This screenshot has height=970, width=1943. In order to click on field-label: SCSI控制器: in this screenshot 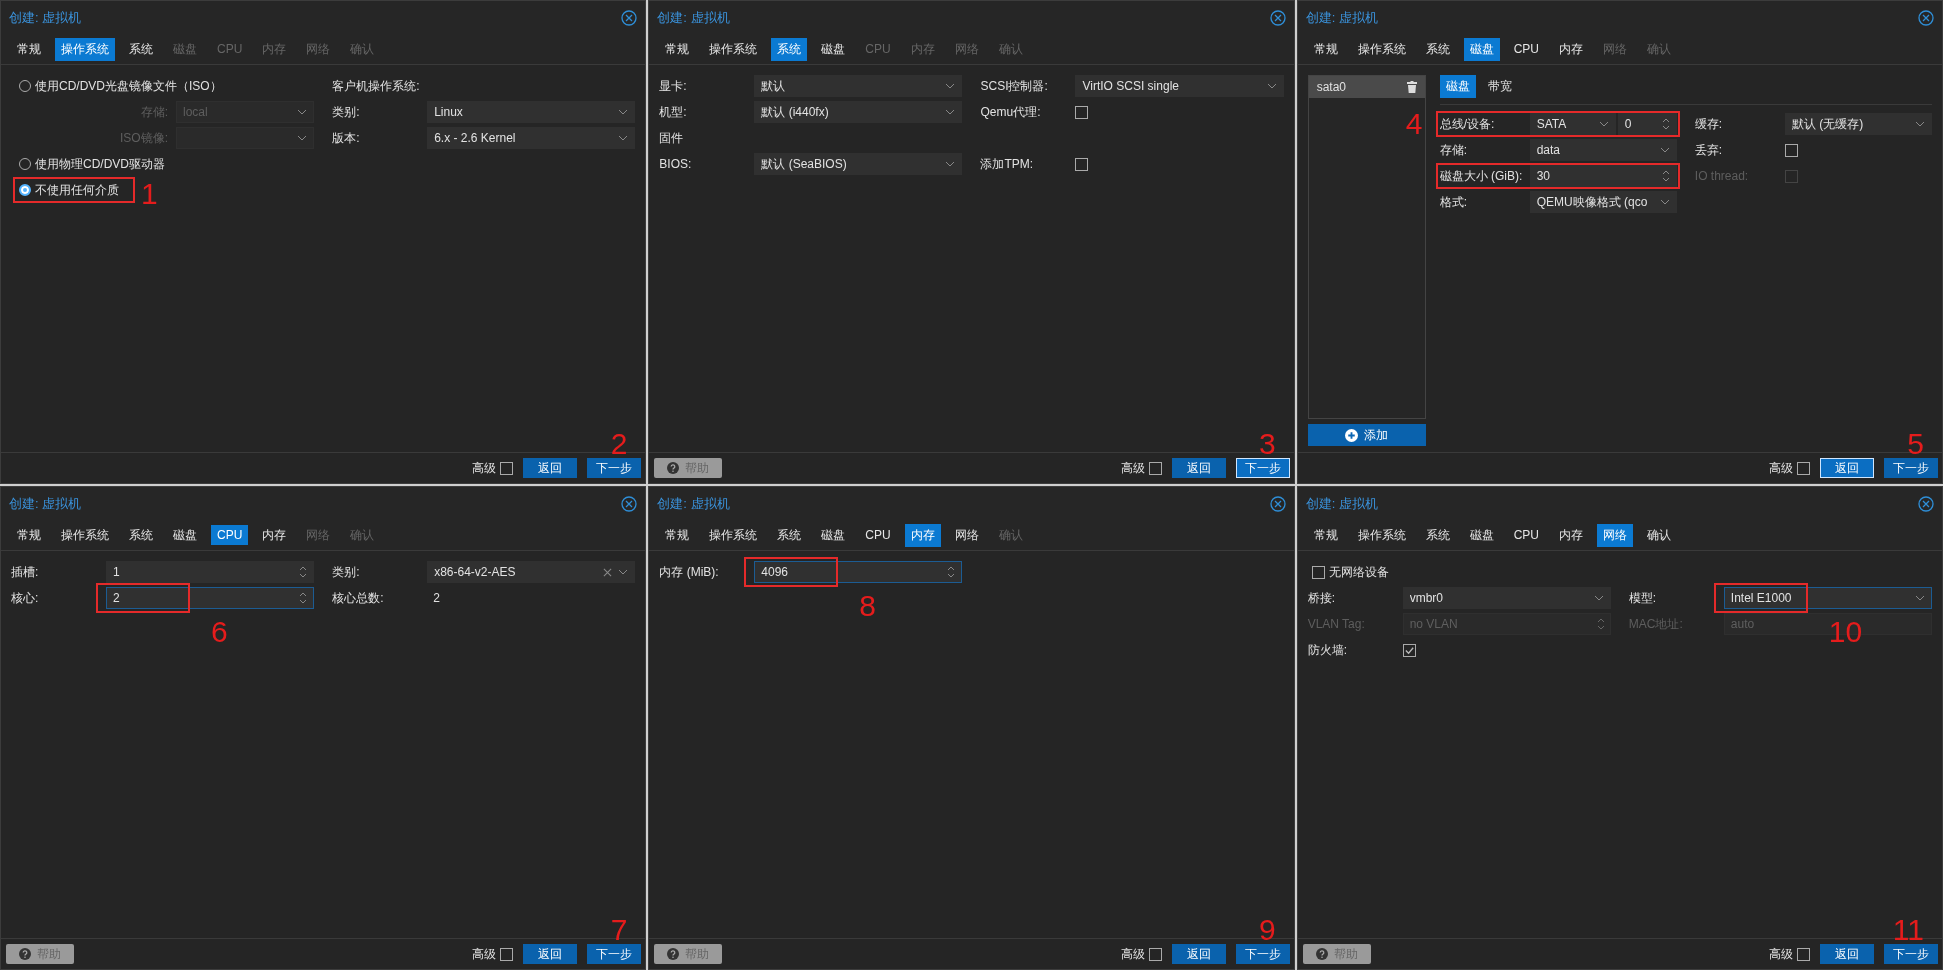, I will do `click(1014, 86)`.